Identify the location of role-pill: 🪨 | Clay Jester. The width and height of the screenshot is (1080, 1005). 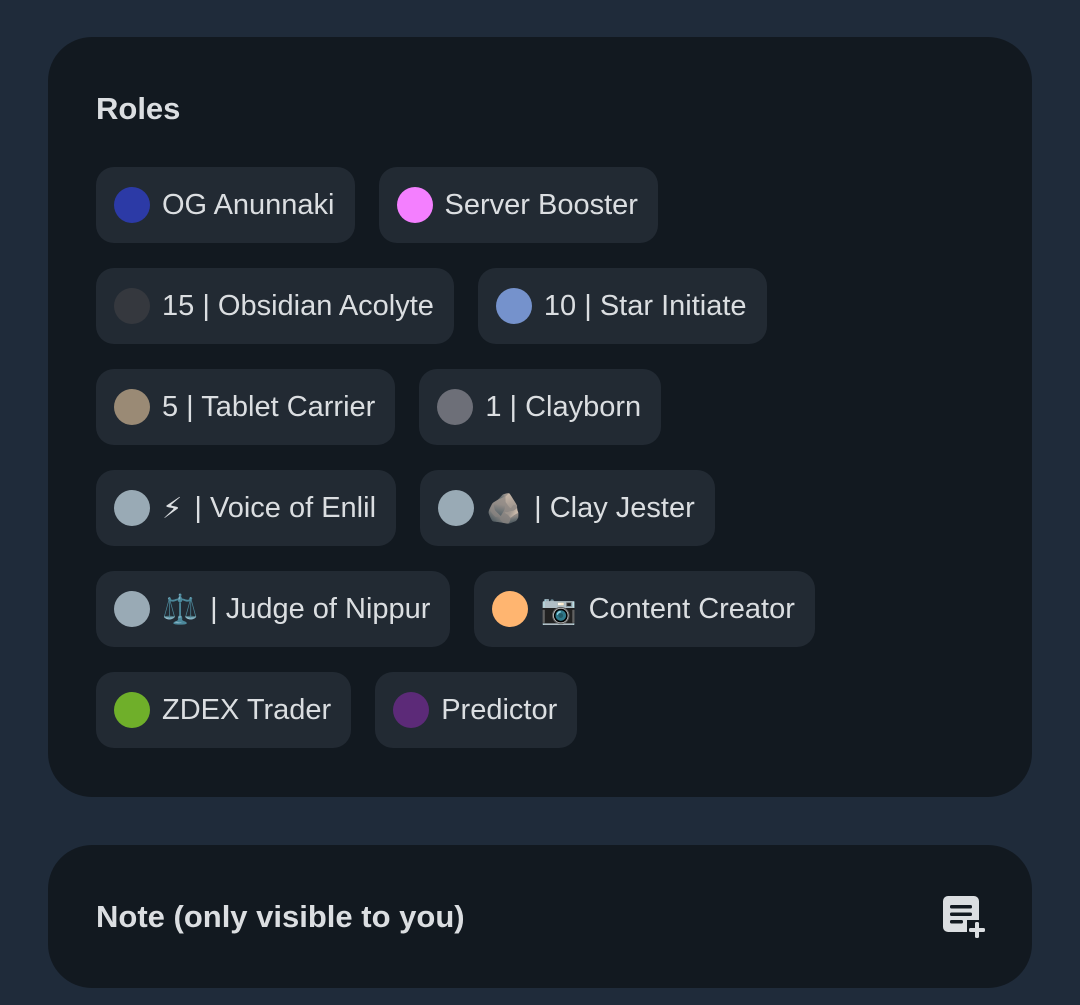
(567, 508).